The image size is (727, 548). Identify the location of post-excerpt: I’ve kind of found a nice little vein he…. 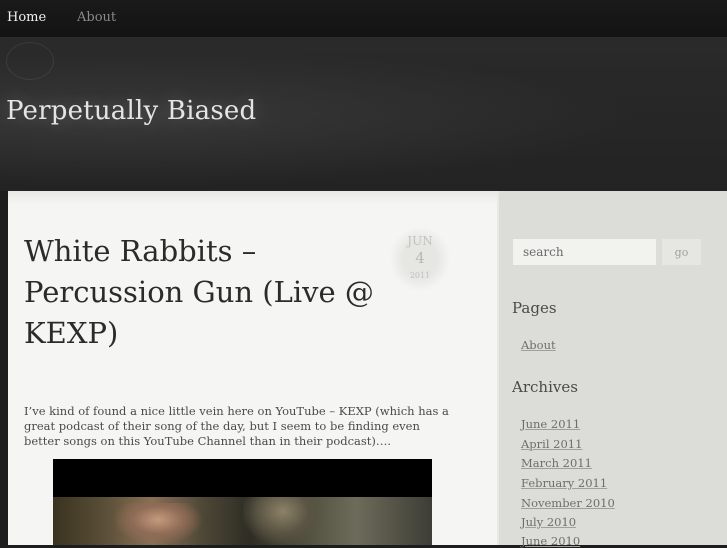
(236, 426).